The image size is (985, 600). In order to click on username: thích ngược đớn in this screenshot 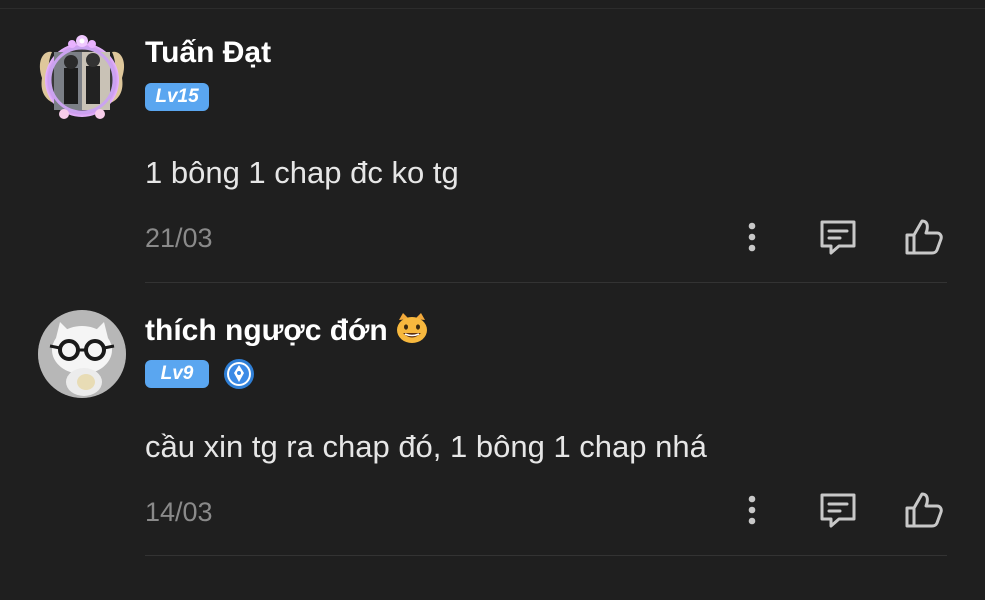, I will do `click(287, 332)`.